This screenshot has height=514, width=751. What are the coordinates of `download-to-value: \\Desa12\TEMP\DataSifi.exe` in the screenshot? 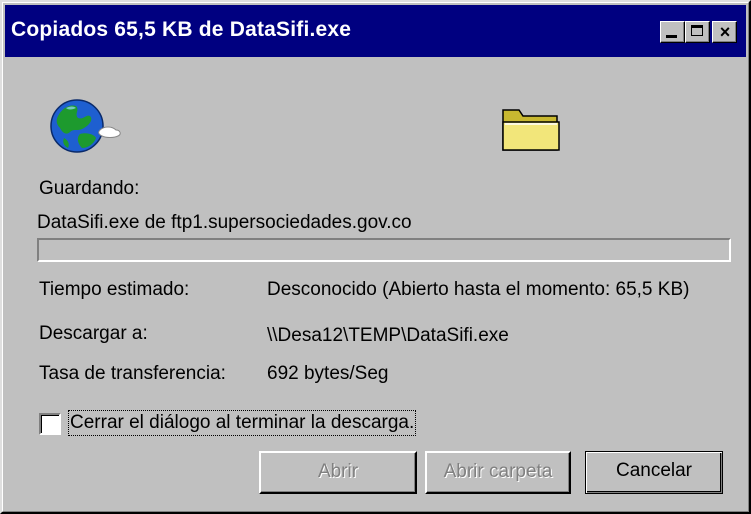 It's located at (388, 335).